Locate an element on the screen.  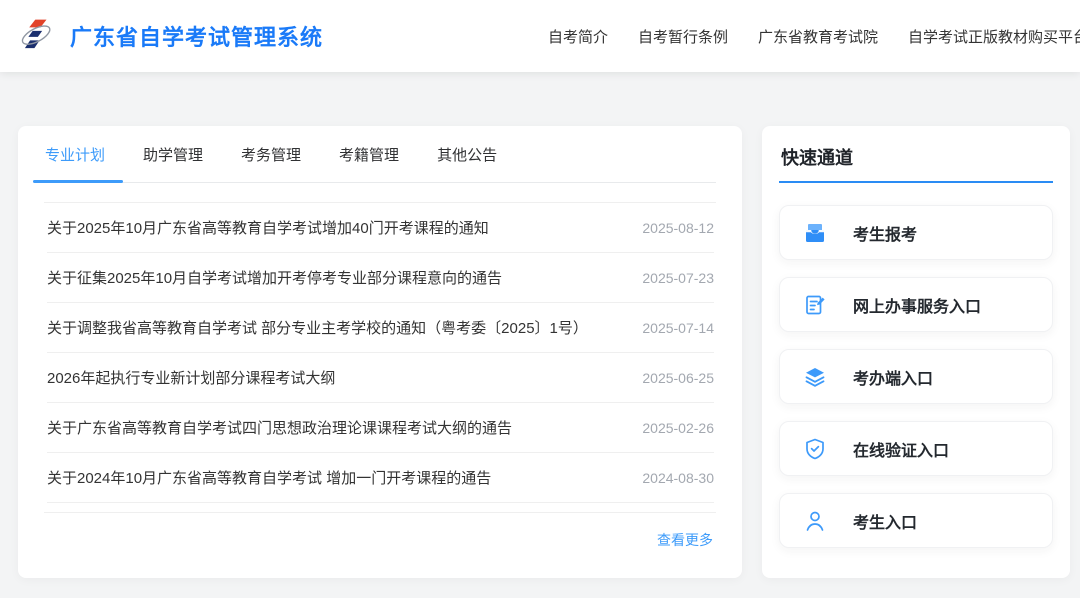
notice-row: 2026年起执行专业新计划部分课程考试大纲 2025-06-25 is located at coordinates (380, 378).